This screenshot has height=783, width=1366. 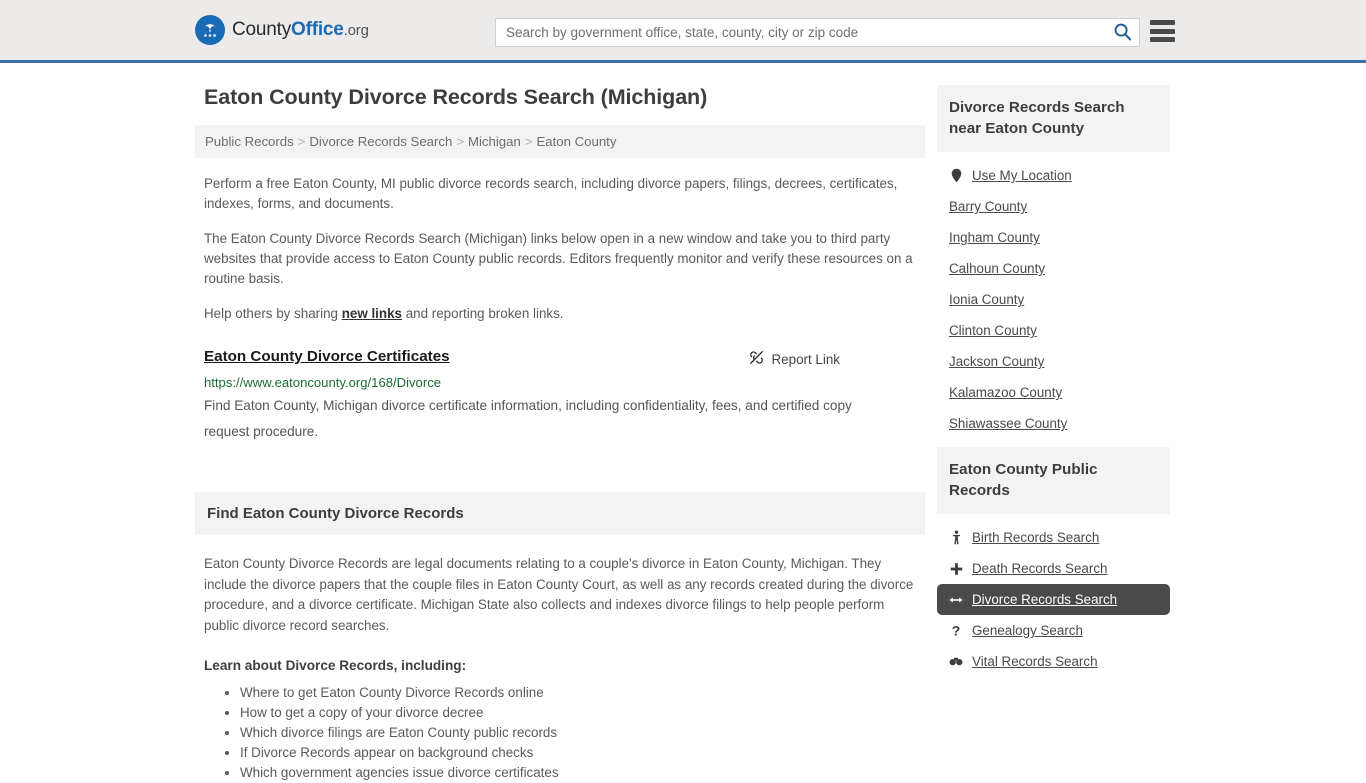 I want to click on search-button, so click(x=1122, y=32).